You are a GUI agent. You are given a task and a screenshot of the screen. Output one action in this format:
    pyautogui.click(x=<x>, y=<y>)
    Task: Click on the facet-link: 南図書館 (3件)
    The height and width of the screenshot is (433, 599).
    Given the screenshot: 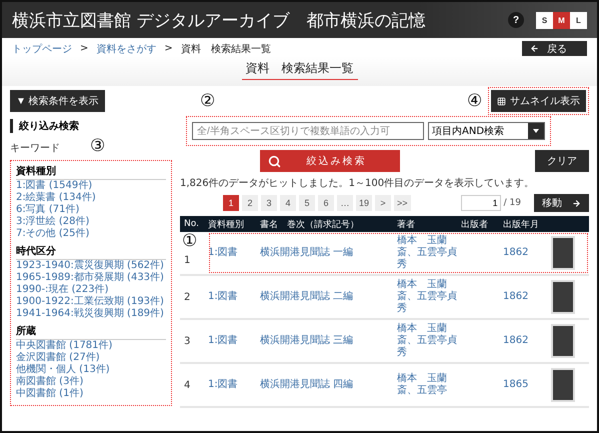 What is the action you would take?
    pyautogui.click(x=91, y=382)
    